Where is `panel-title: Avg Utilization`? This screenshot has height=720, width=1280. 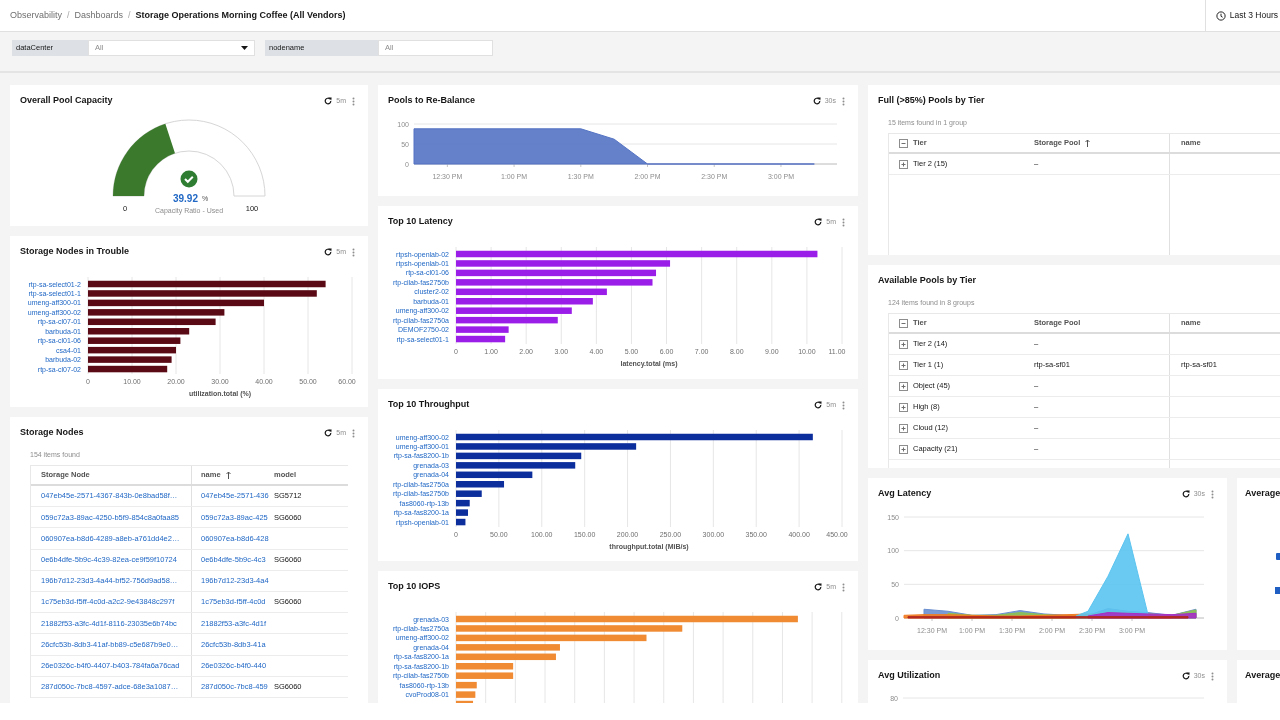
panel-title: Avg Utilization is located at coordinates (909, 676).